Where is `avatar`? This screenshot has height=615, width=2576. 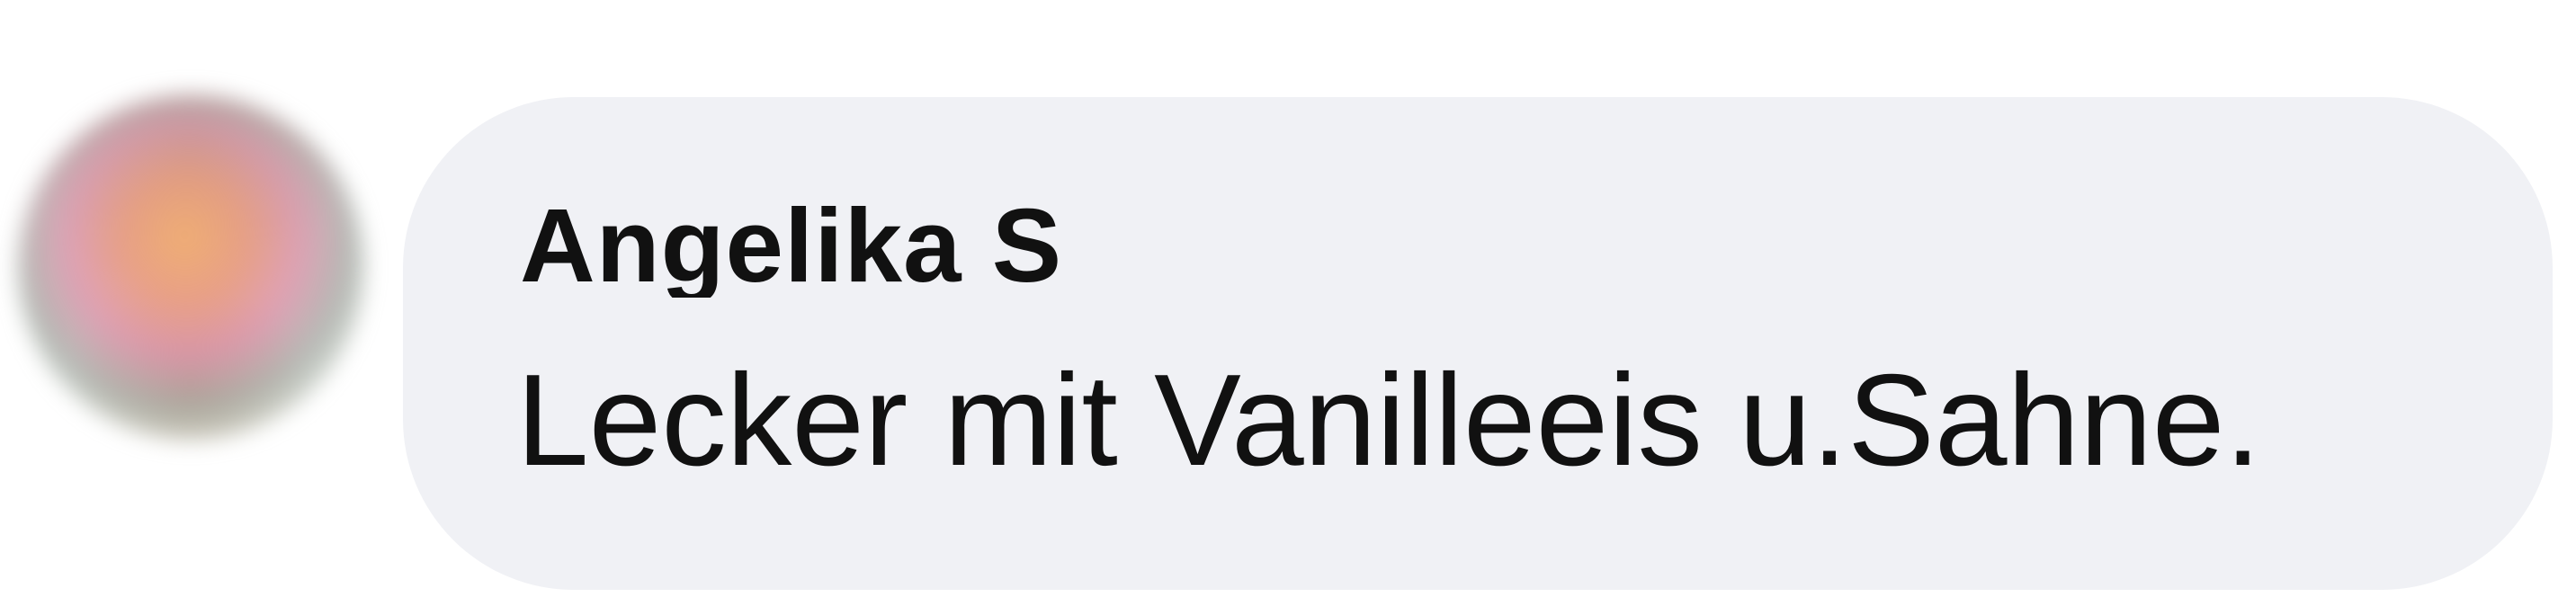 avatar is located at coordinates (191, 268).